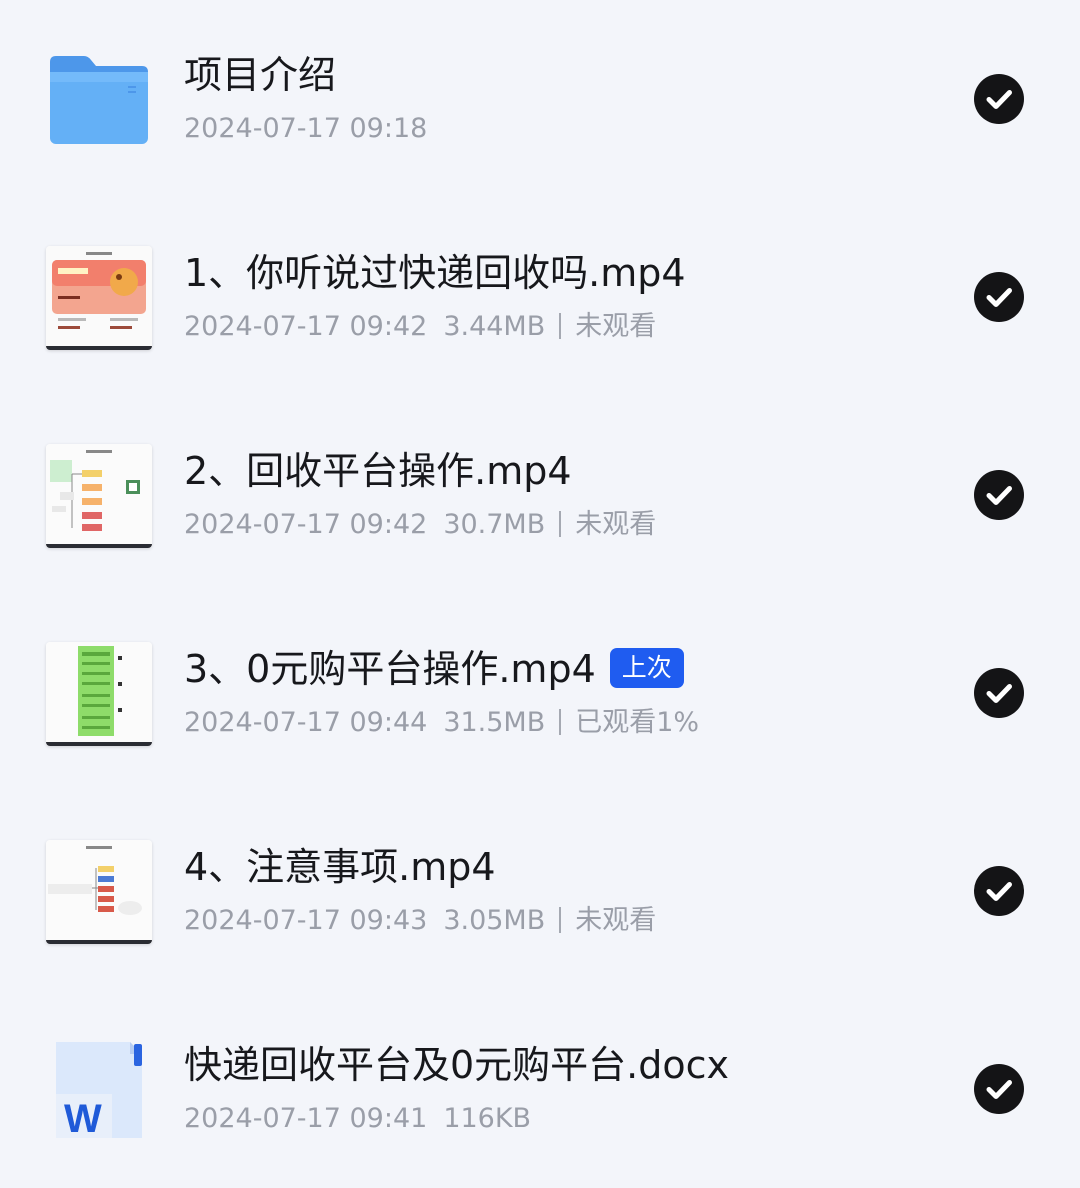 This screenshot has width=1080, height=1188. What do you see at coordinates (494, 920) in the screenshot?
I see `file-size: 3.05MB` at bounding box center [494, 920].